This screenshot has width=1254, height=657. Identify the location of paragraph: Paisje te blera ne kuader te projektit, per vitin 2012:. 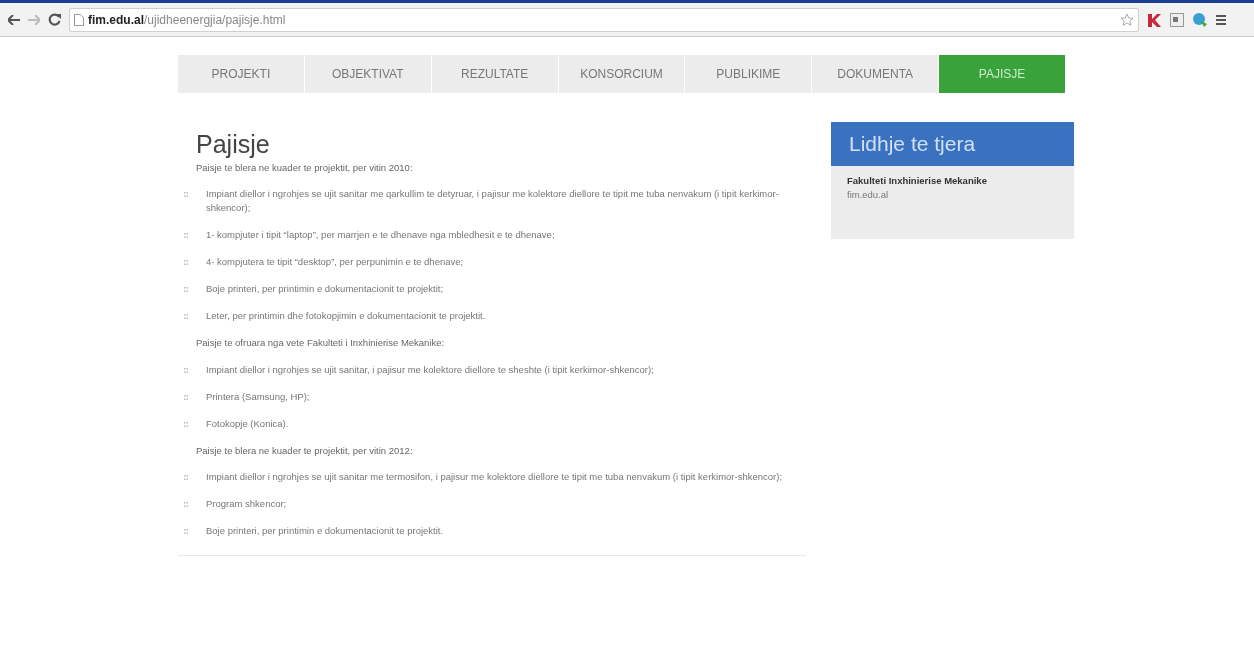
(305, 450).